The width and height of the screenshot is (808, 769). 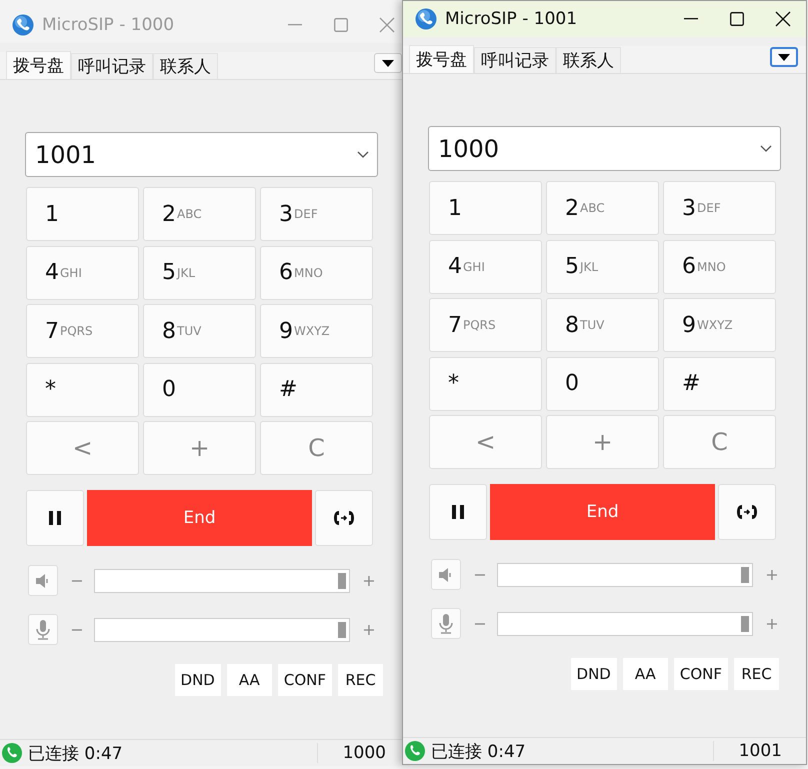 I want to click on close-icon, so click(x=783, y=19).